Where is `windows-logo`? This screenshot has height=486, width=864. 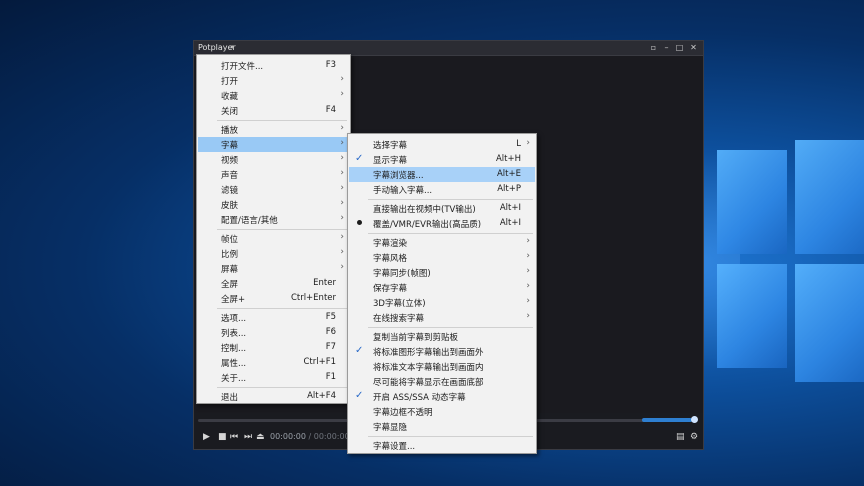 windows-logo is located at coordinates (784, 275).